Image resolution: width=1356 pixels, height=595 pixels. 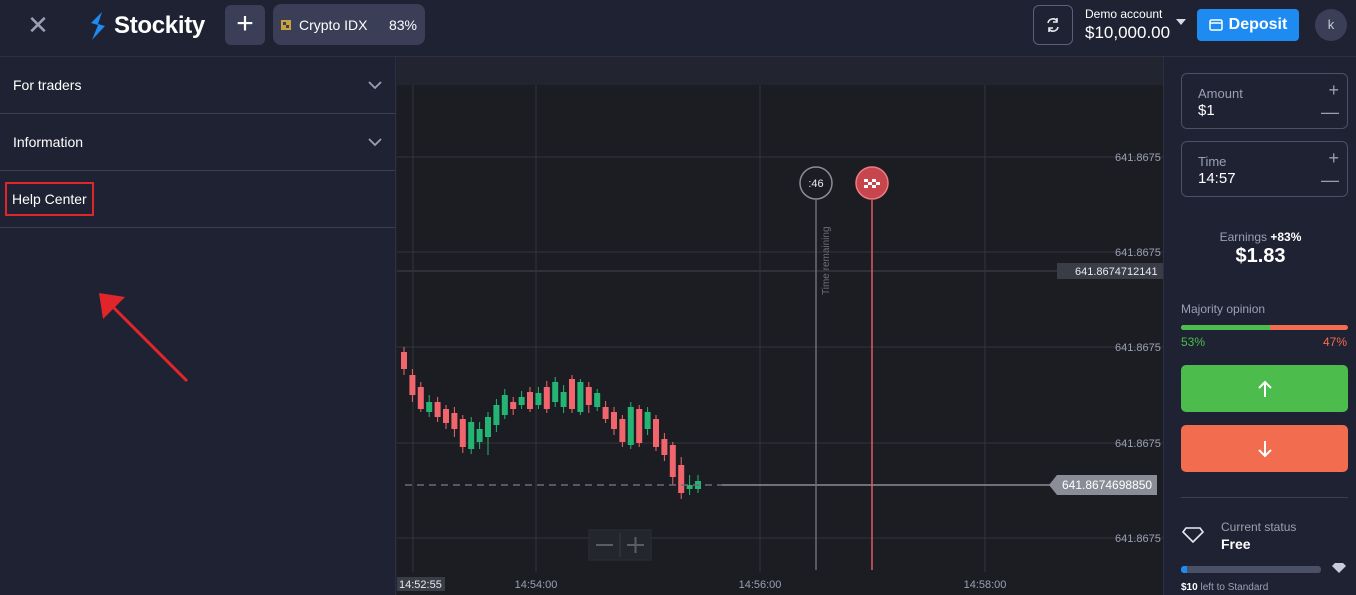 I want to click on up-button, so click(x=1264, y=388).